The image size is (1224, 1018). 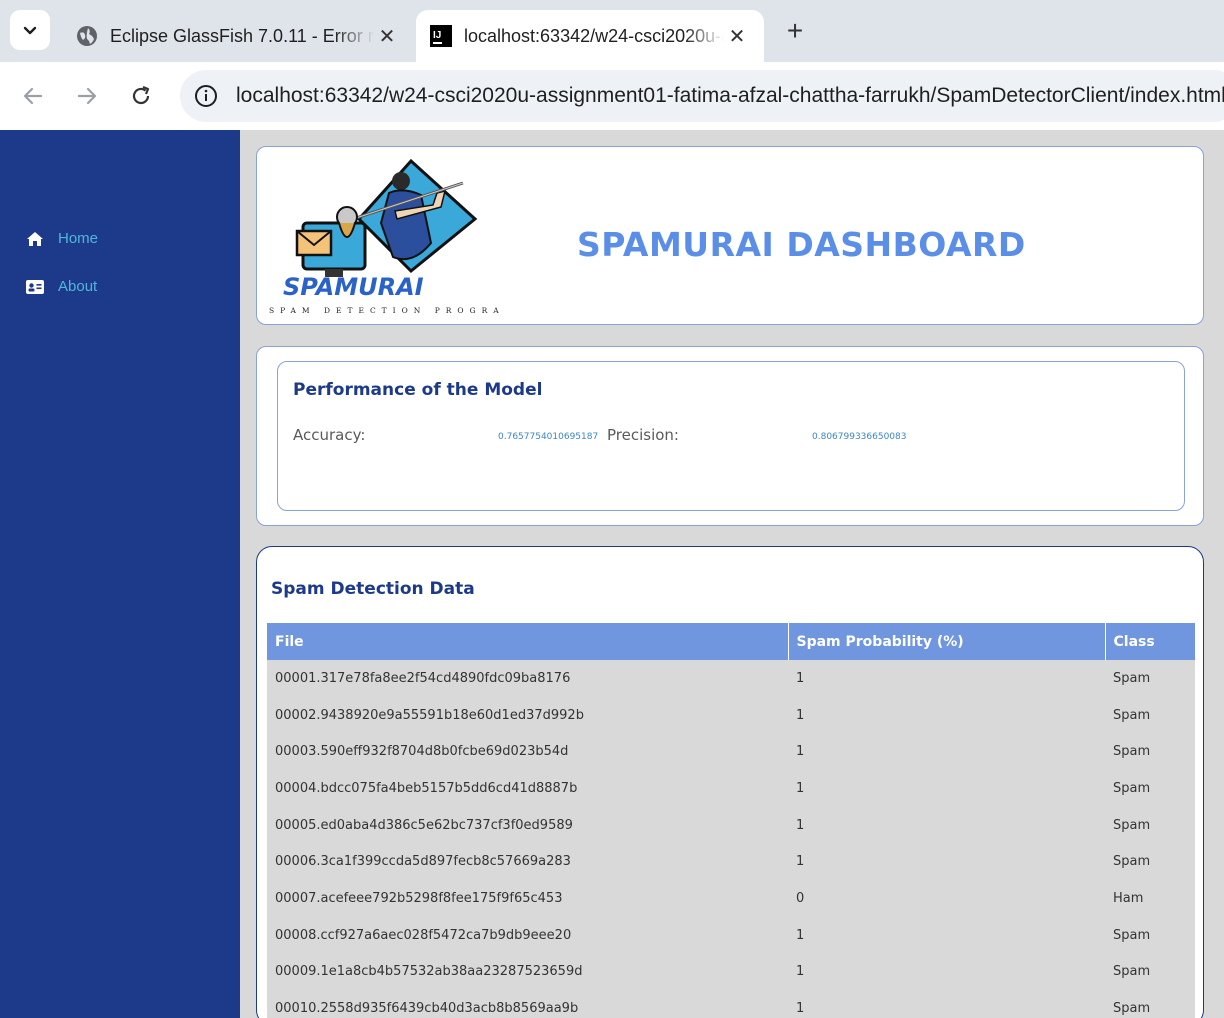 I want to click on intellij-icon: IJ, so click(x=441, y=36).